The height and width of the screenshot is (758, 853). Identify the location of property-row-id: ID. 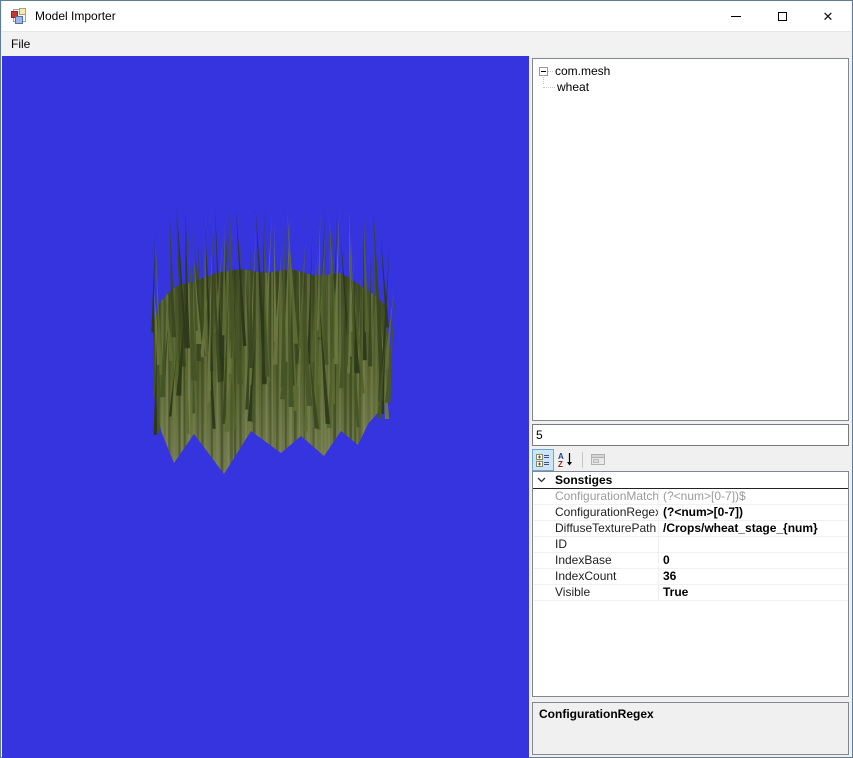
(690, 545).